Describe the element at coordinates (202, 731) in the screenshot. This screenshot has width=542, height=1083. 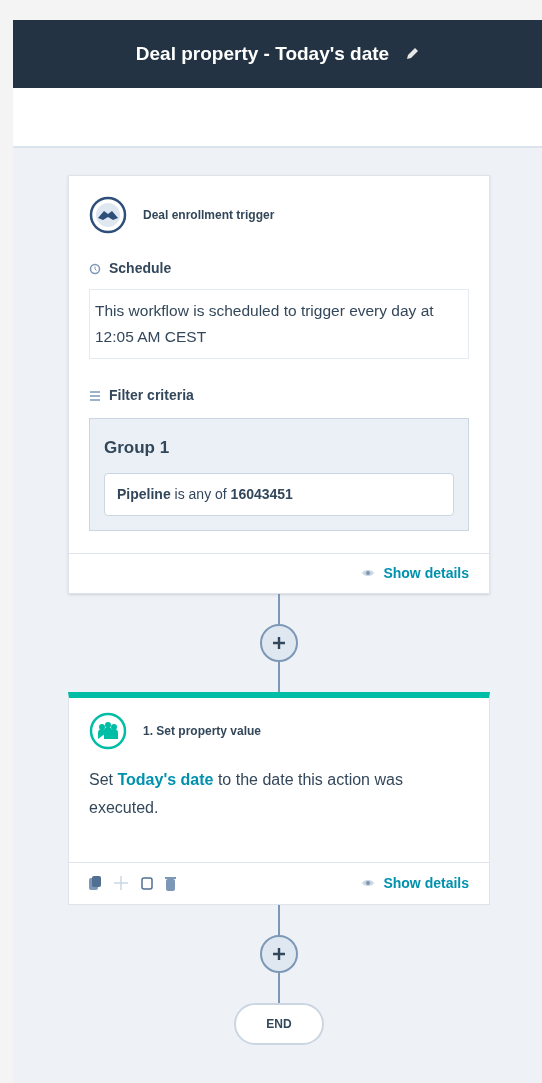
I see `action-title: 1. Set property value` at that location.